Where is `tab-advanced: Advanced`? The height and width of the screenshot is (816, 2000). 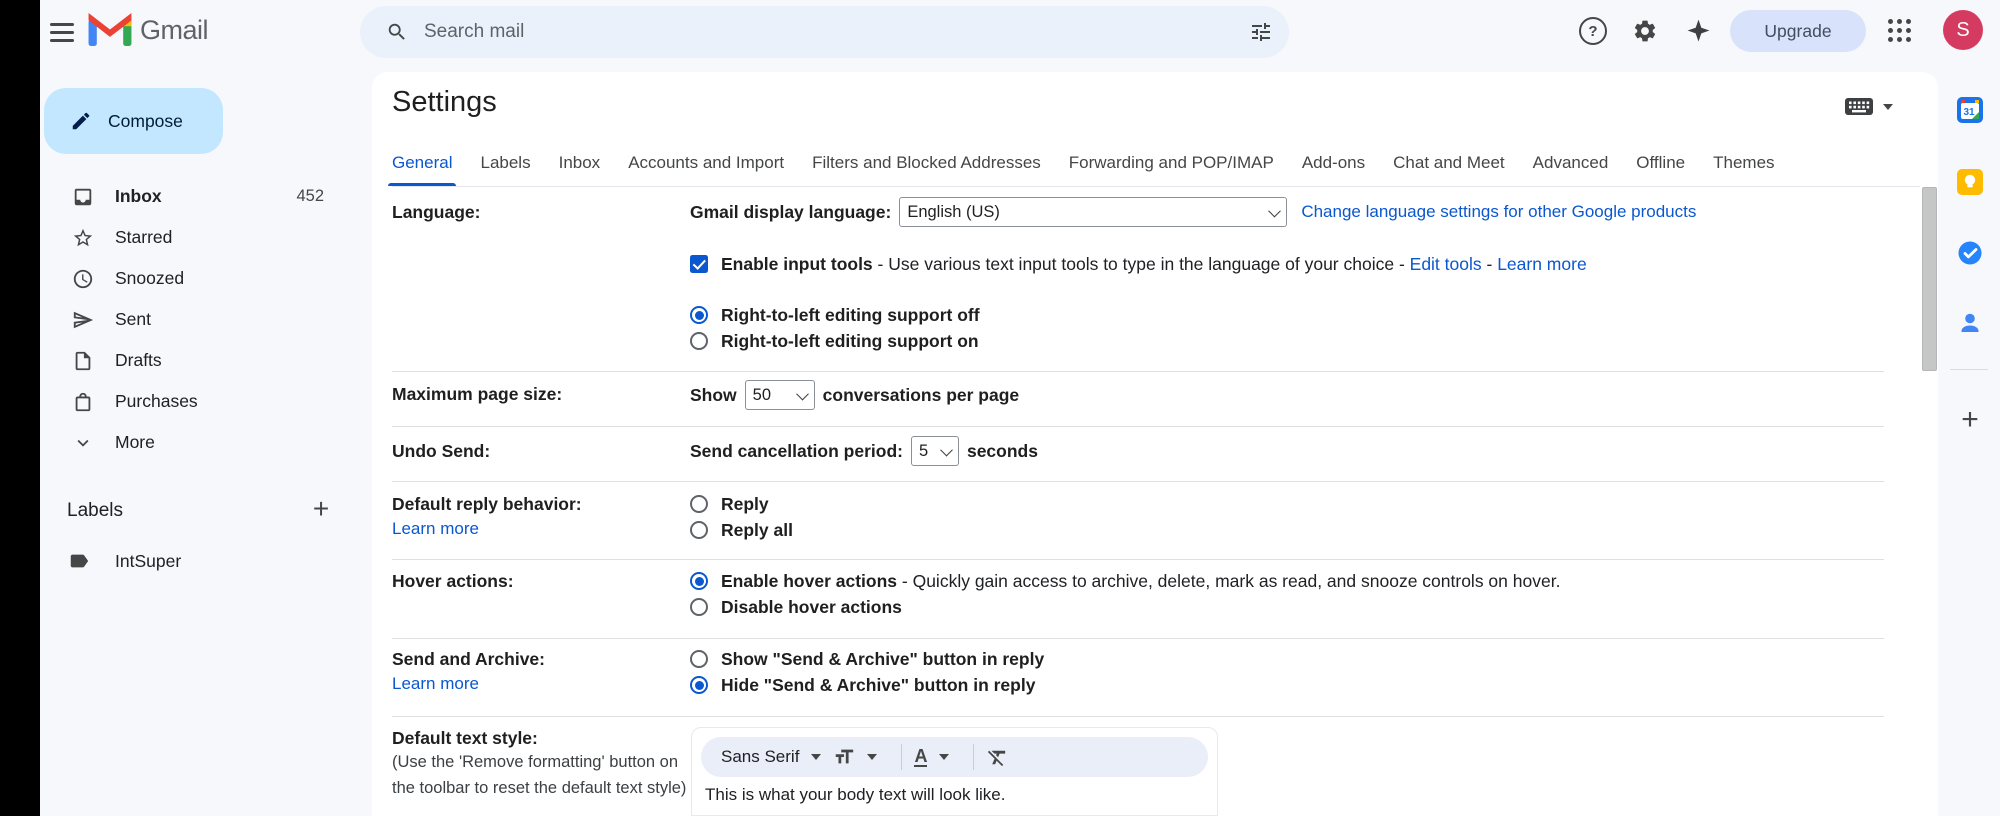 tab-advanced: Advanced is located at coordinates (1571, 163).